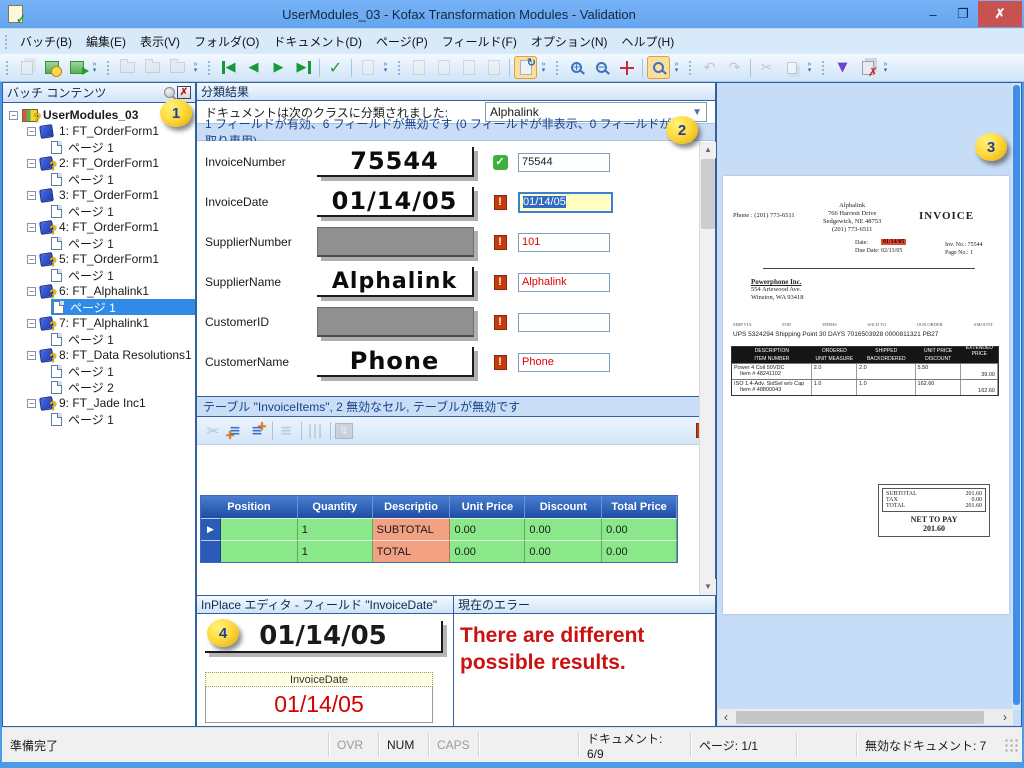 The image size is (1024, 768). Describe the element at coordinates (658, 67) in the screenshot. I see `zoom-area-icon` at that location.